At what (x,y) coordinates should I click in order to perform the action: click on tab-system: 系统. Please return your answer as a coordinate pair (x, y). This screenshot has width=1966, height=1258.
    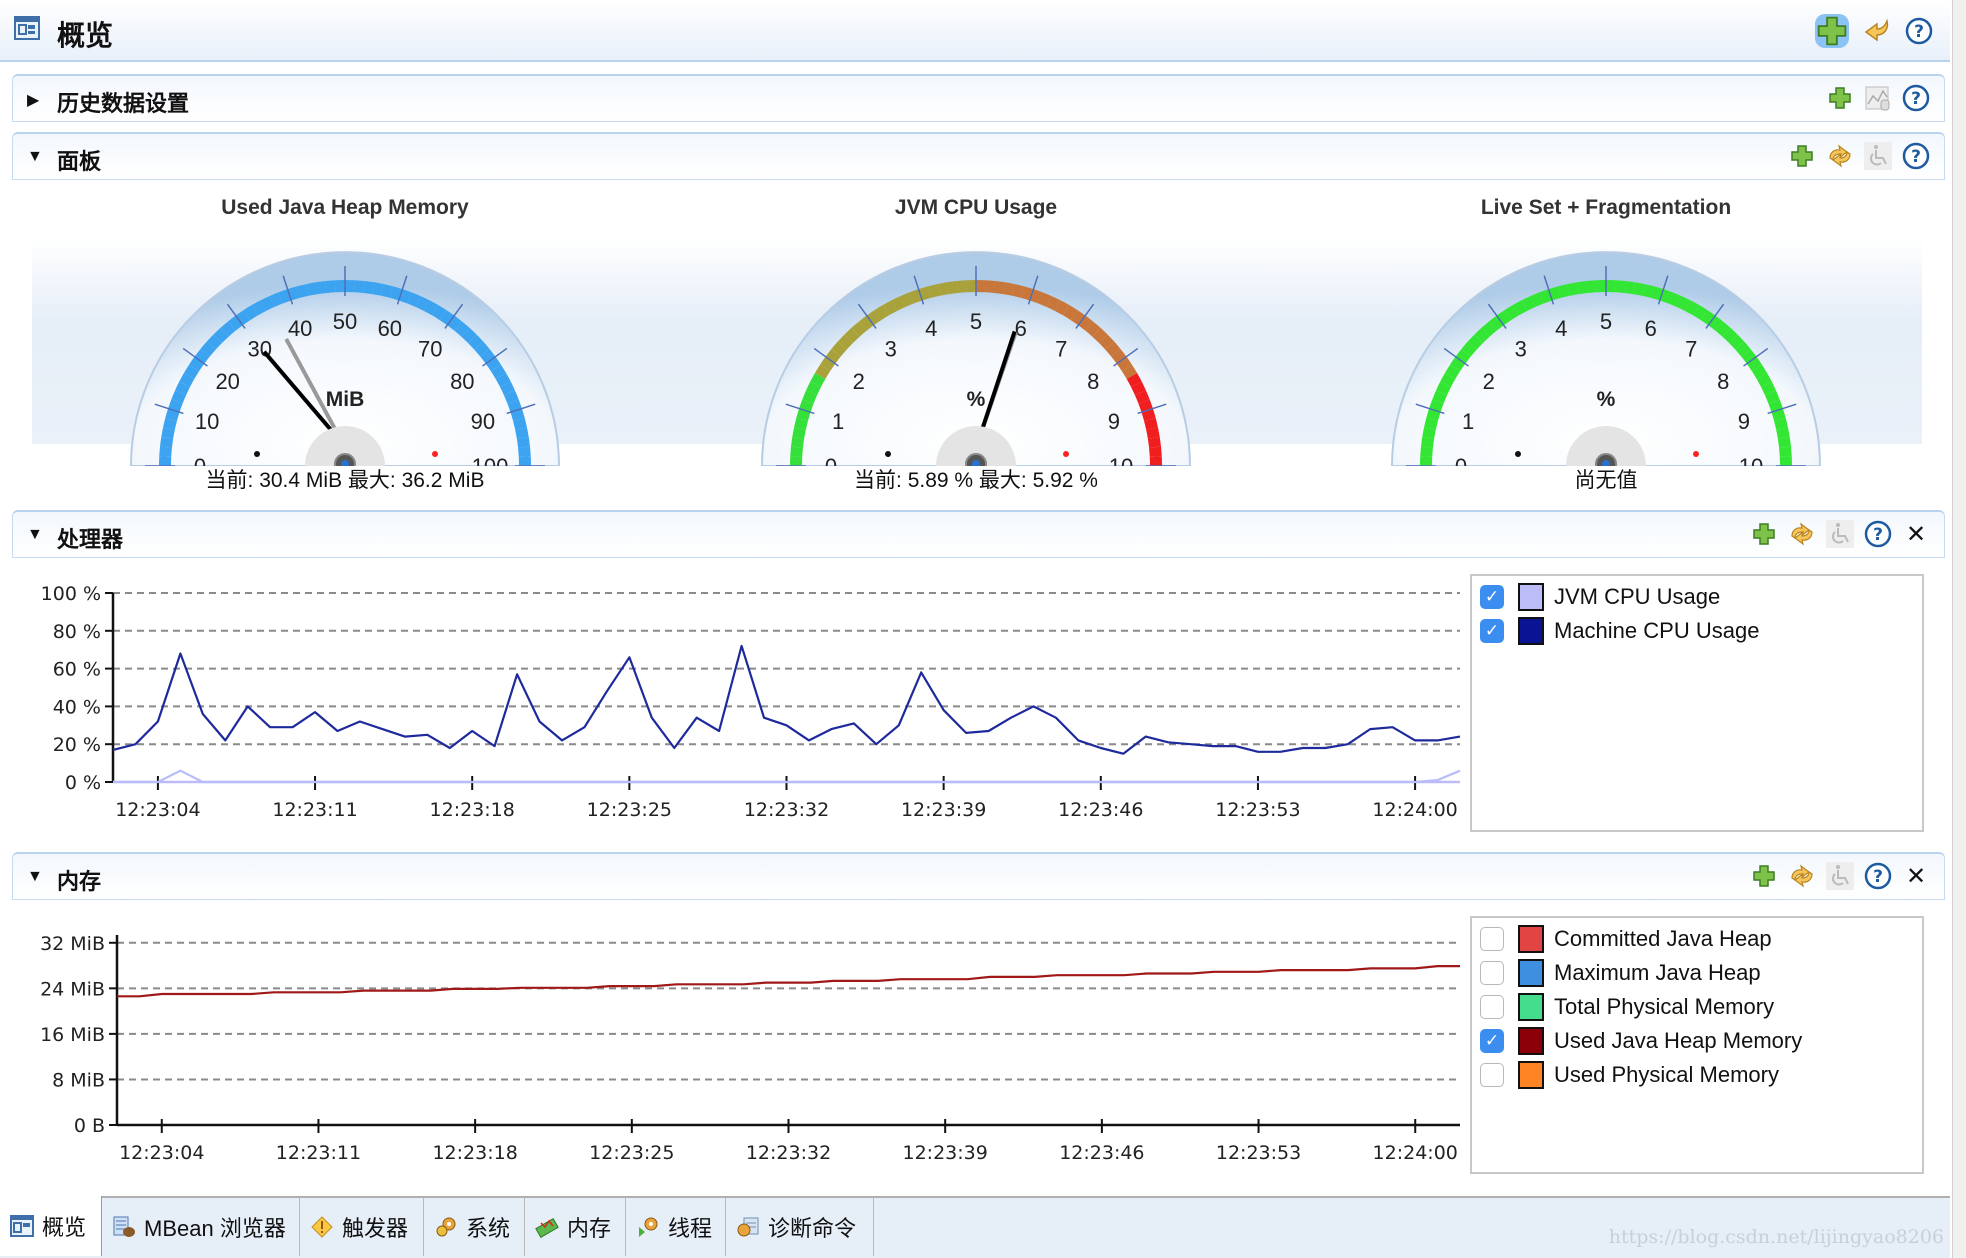
    Looking at the image, I should click on (474, 1227).